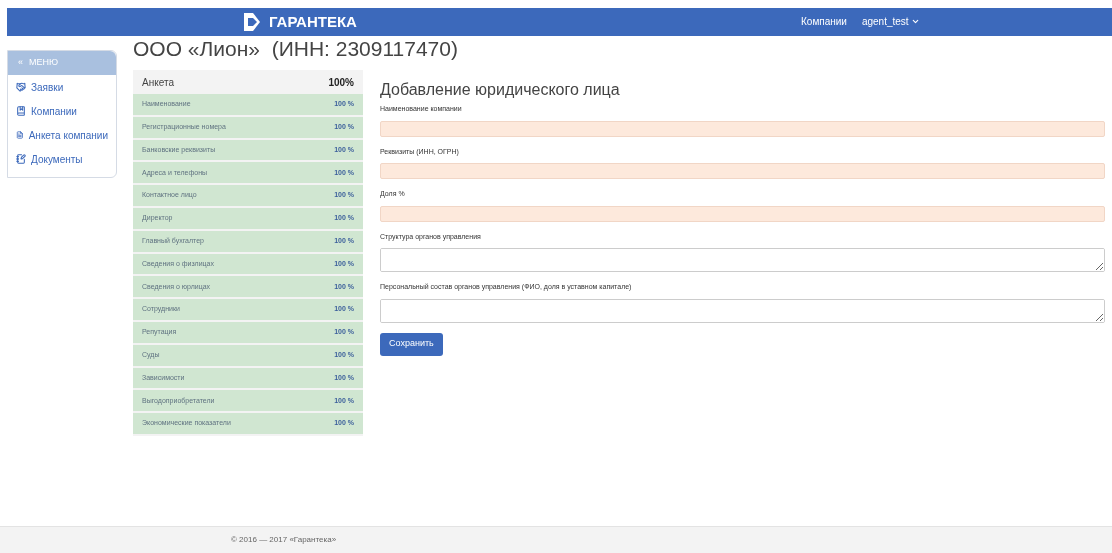 This screenshot has width=1112, height=553. What do you see at coordinates (296, 49) in the screenshot?
I see `page-title: ООО «Лион» (ИНН: 2309117470)` at bounding box center [296, 49].